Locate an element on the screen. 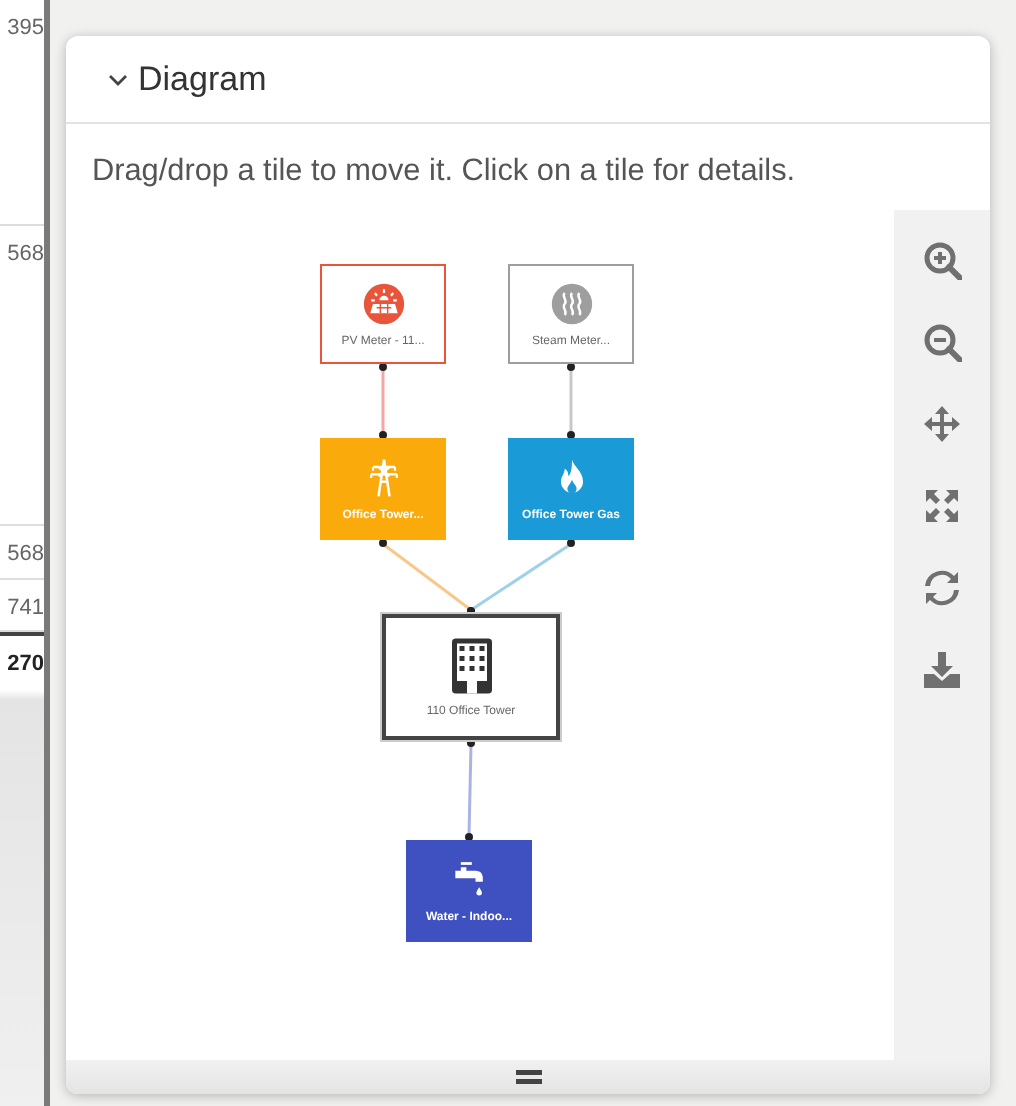 The image size is (1016, 1106). move-arrows-icon is located at coordinates (942, 424).